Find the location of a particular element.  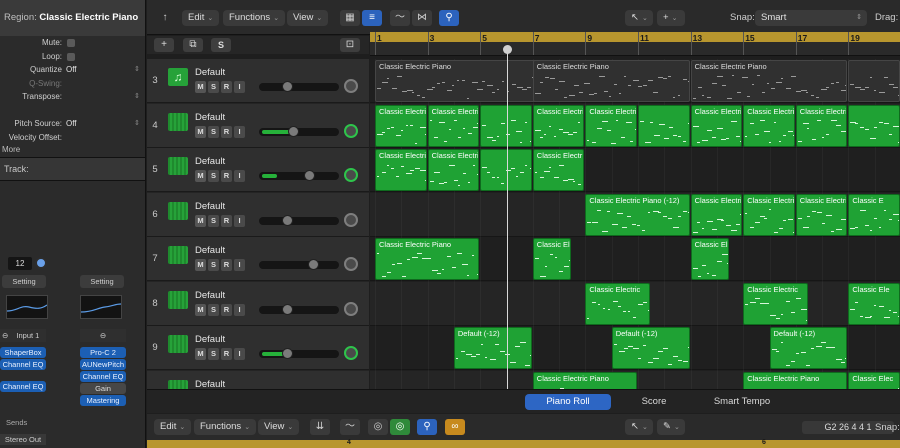

collapse-icon: ⇊ is located at coordinates (320, 427).